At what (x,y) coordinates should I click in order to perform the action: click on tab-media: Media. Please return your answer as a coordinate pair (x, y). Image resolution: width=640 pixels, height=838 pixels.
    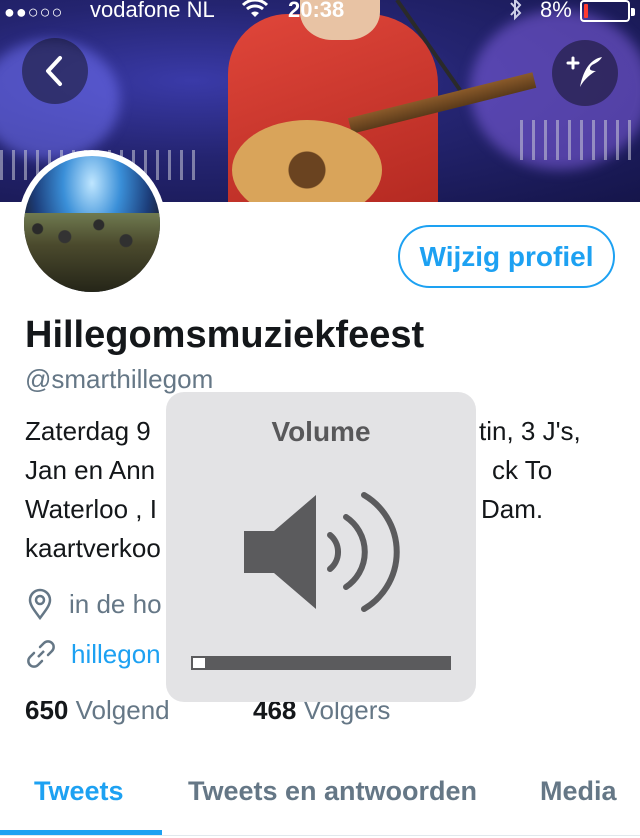
    Looking at the image, I should click on (578, 791).